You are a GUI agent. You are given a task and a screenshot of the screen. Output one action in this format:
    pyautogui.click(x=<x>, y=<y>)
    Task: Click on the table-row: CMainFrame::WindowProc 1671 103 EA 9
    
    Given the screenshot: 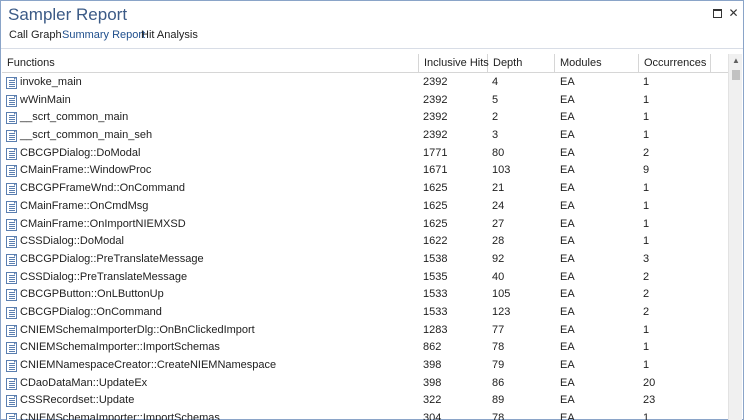 What is the action you would take?
    pyautogui.click(x=364, y=171)
    